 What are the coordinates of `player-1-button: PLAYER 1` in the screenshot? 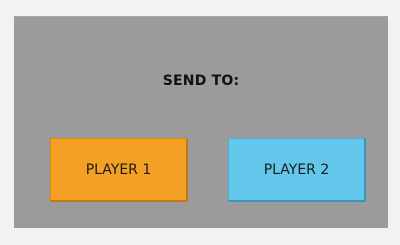 It's located at (119, 170).